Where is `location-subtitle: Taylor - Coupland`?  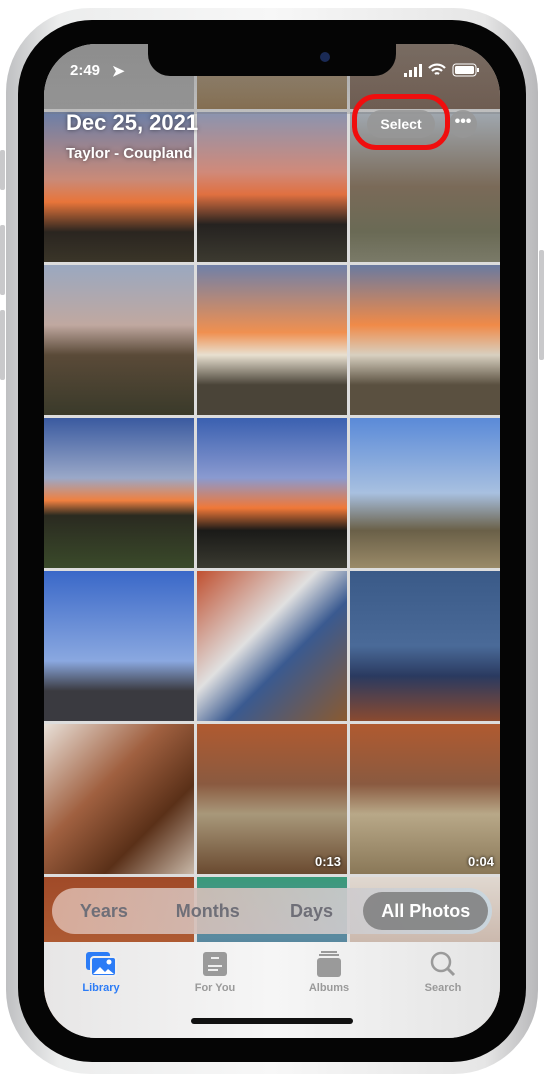
location-subtitle: Taylor - Coupland is located at coordinates (129, 153).